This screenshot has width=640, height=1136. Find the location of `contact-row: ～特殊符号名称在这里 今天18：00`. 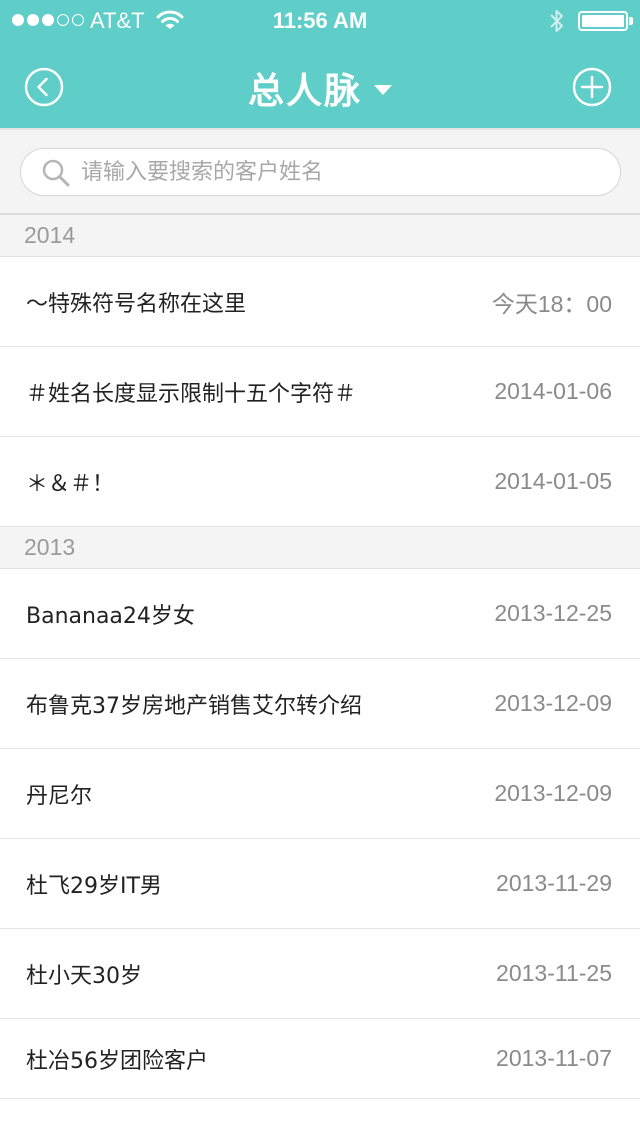

contact-row: ～特殊符号名称在这里 今天18：00 is located at coordinates (320, 302).